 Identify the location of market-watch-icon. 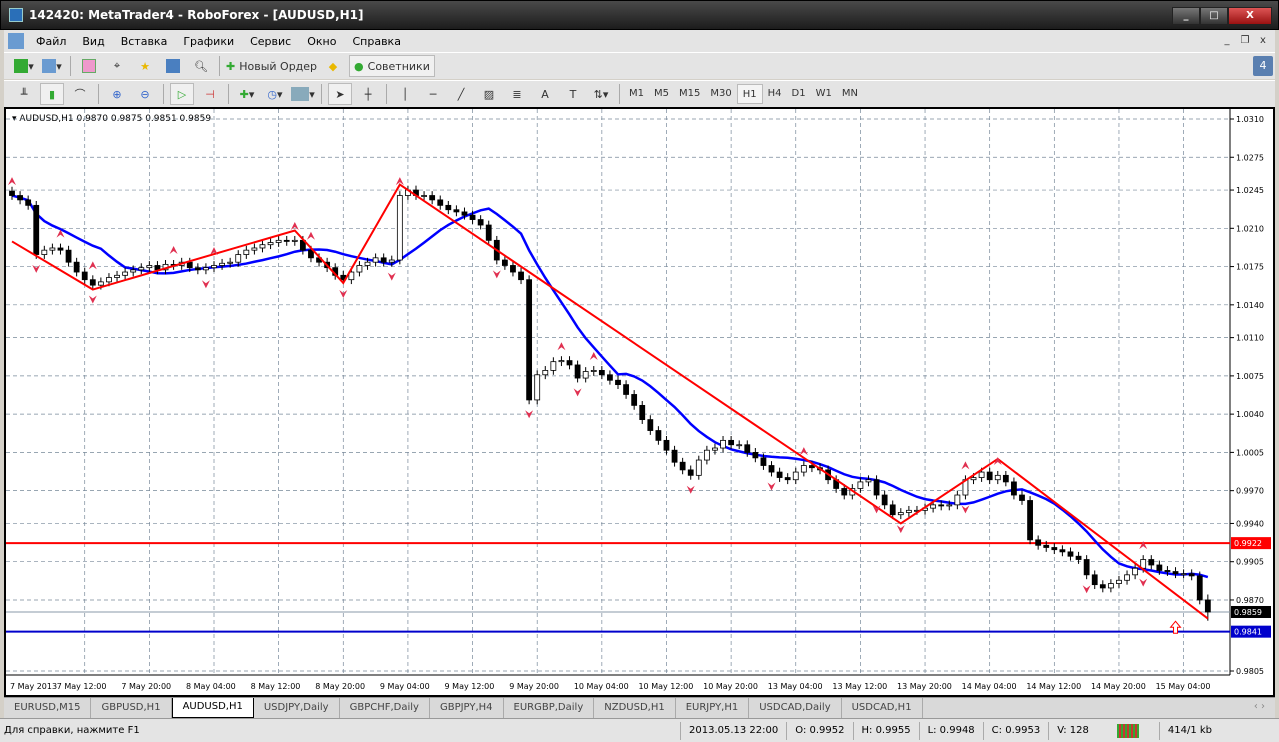
(89, 66).